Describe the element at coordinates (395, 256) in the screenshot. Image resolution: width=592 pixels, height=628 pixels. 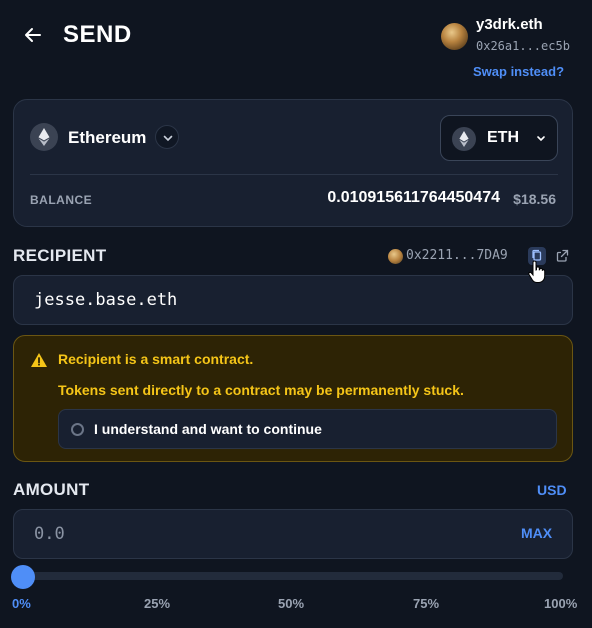
I see `resolved-avatar` at that location.